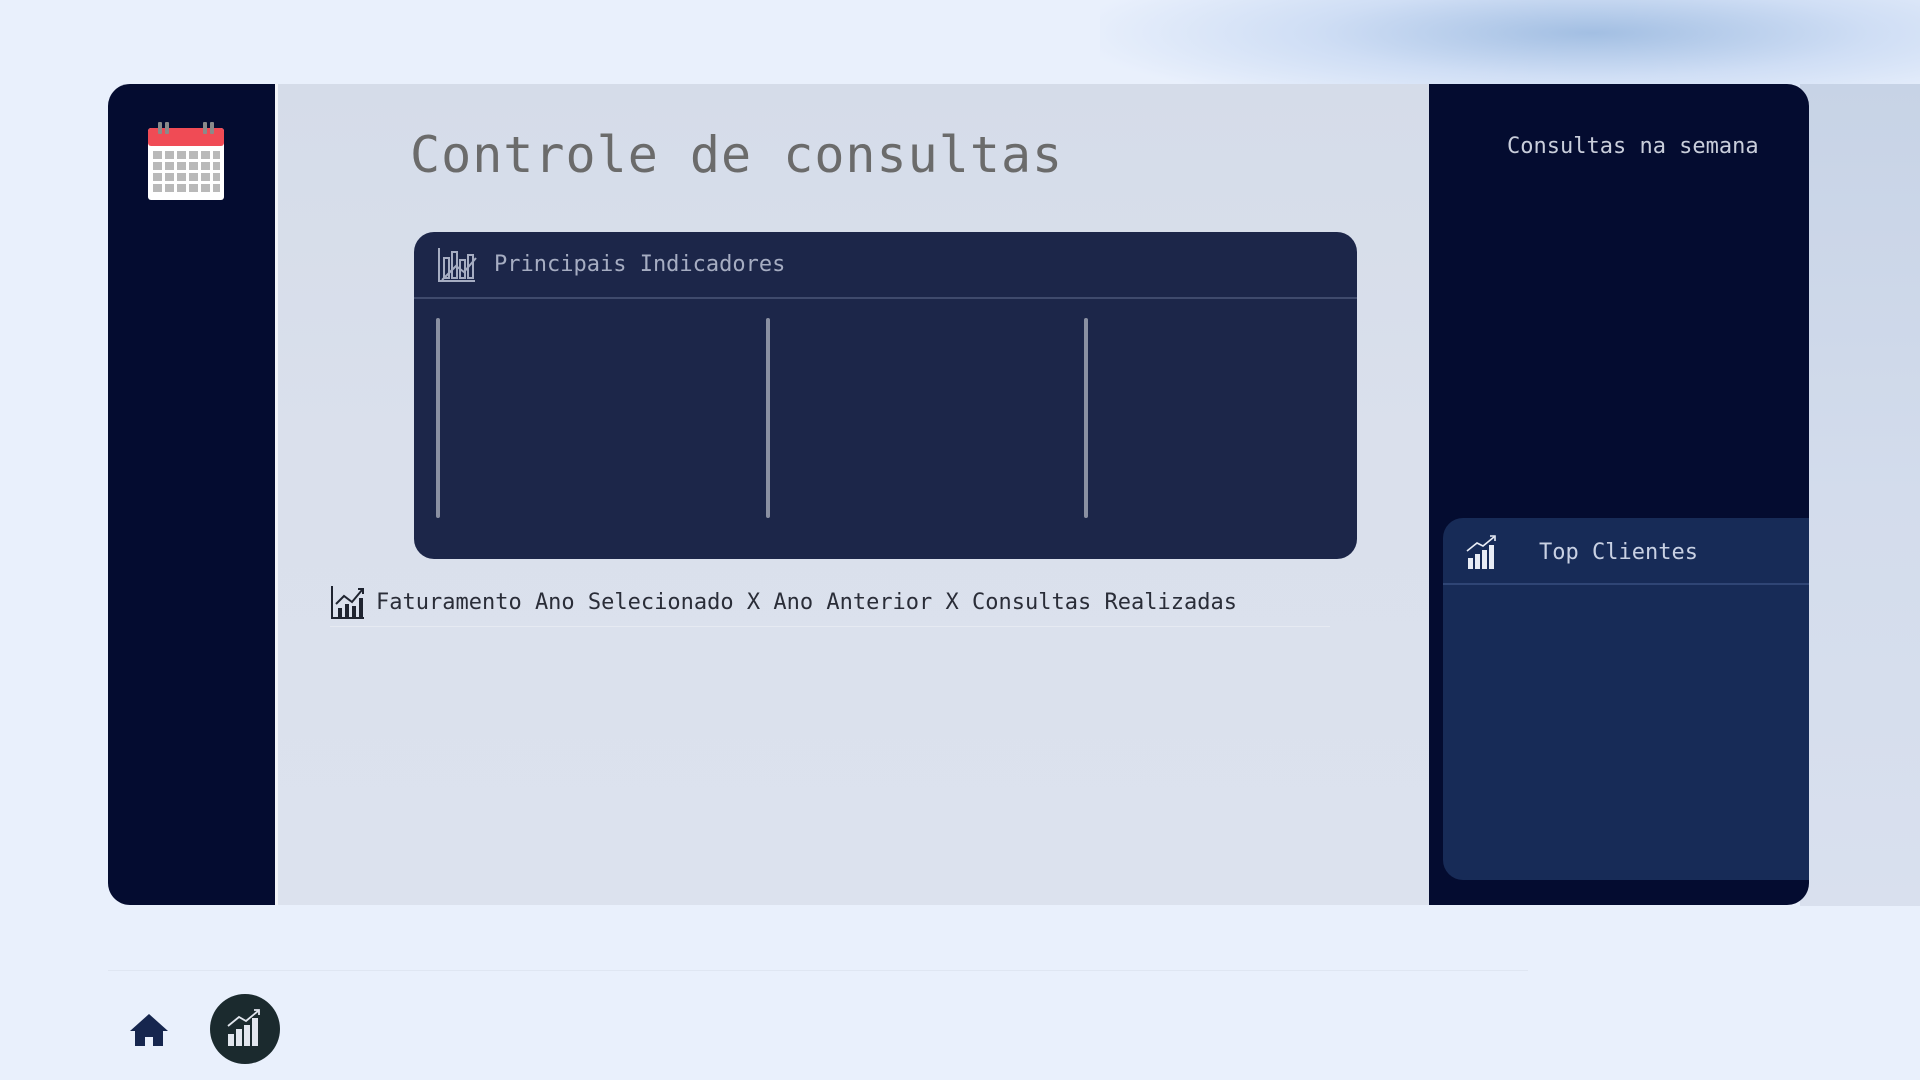 This screenshot has height=1080, width=1920. Describe the element at coordinates (191, 494) in the screenshot. I see `sidebar` at that location.